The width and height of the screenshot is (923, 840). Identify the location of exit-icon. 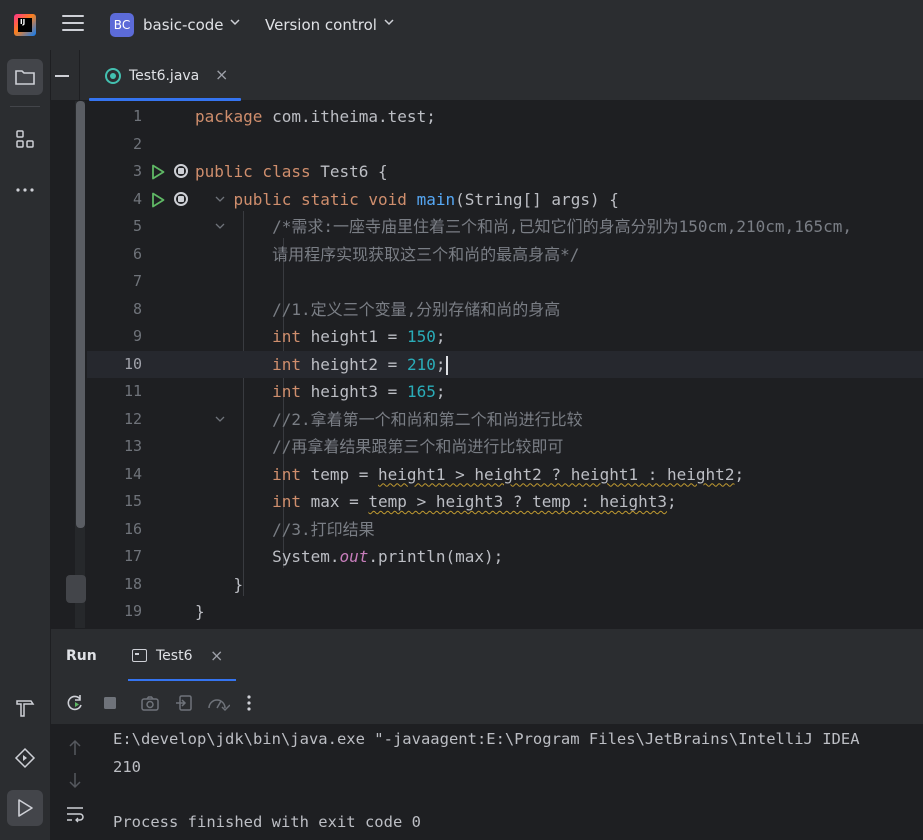
(184, 703).